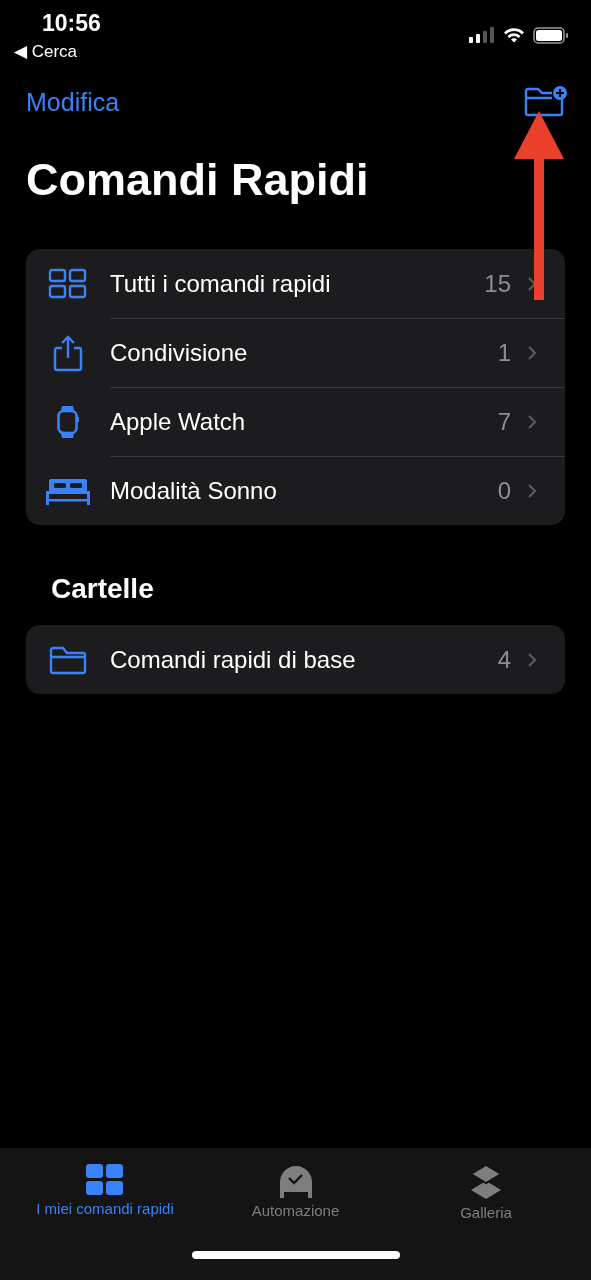 The image size is (591, 1280). I want to click on folder-plus-icon, so click(546, 102).